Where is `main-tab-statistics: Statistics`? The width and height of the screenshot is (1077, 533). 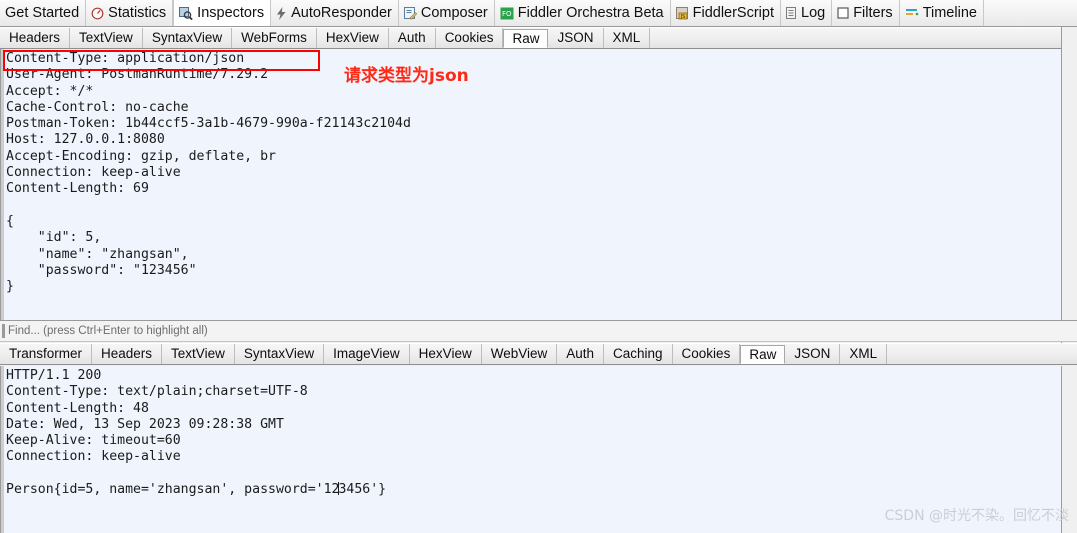
main-tab-statistics: Statistics is located at coordinates (130, 13).